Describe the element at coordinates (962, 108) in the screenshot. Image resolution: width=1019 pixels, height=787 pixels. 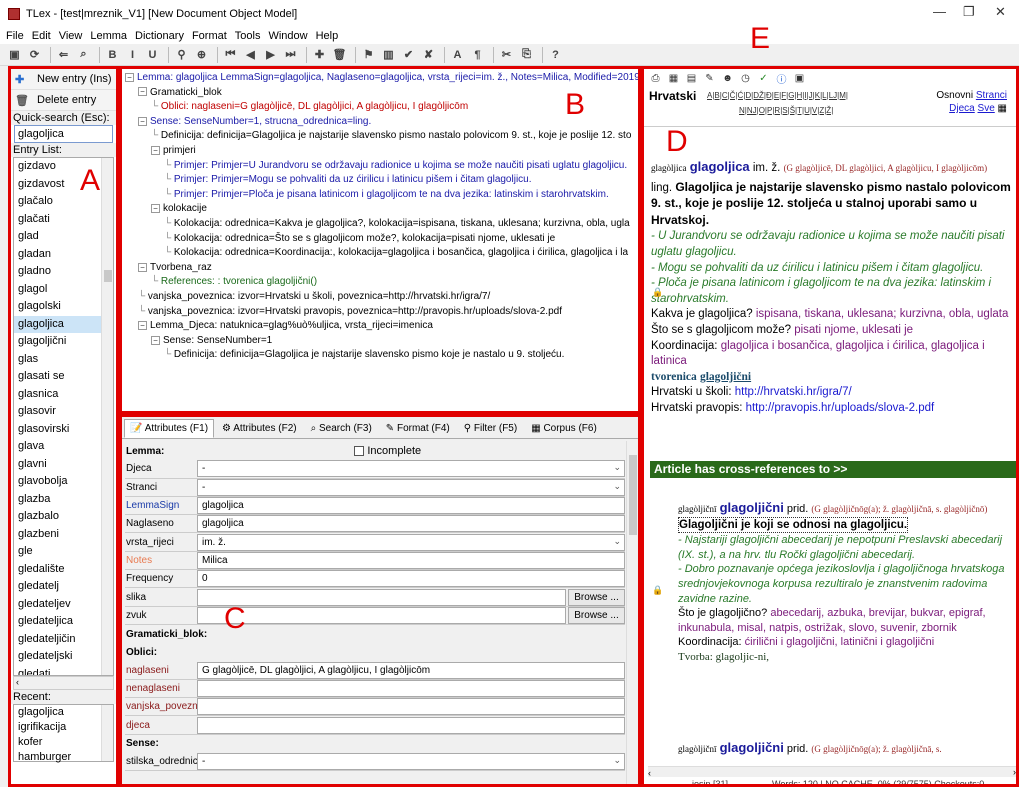
I see `link-djeca: Djeca` at that location.